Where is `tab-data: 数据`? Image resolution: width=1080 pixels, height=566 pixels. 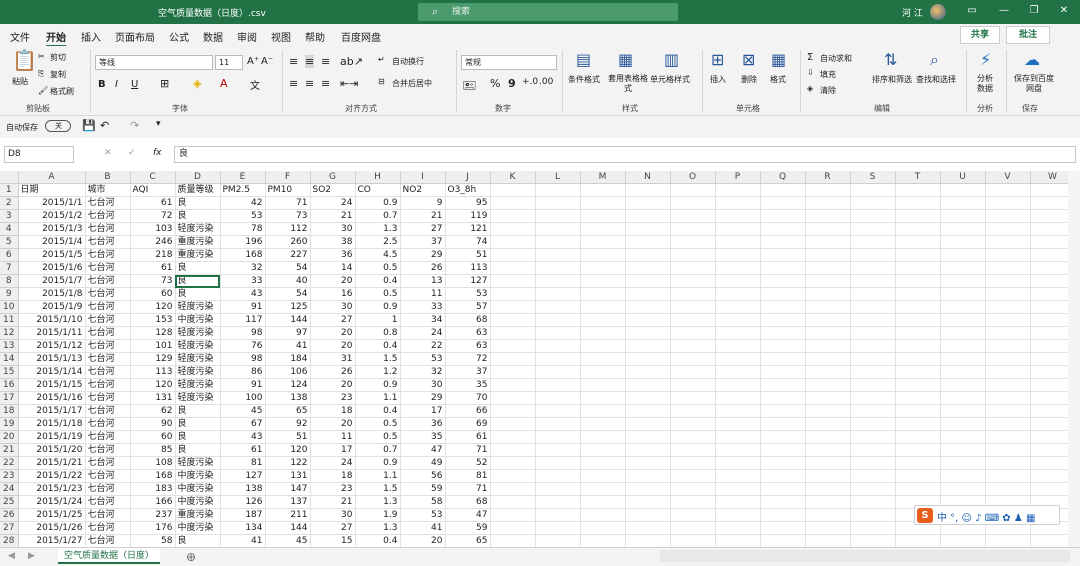
tab-data: 数据 is located at coordinates (213, 36).